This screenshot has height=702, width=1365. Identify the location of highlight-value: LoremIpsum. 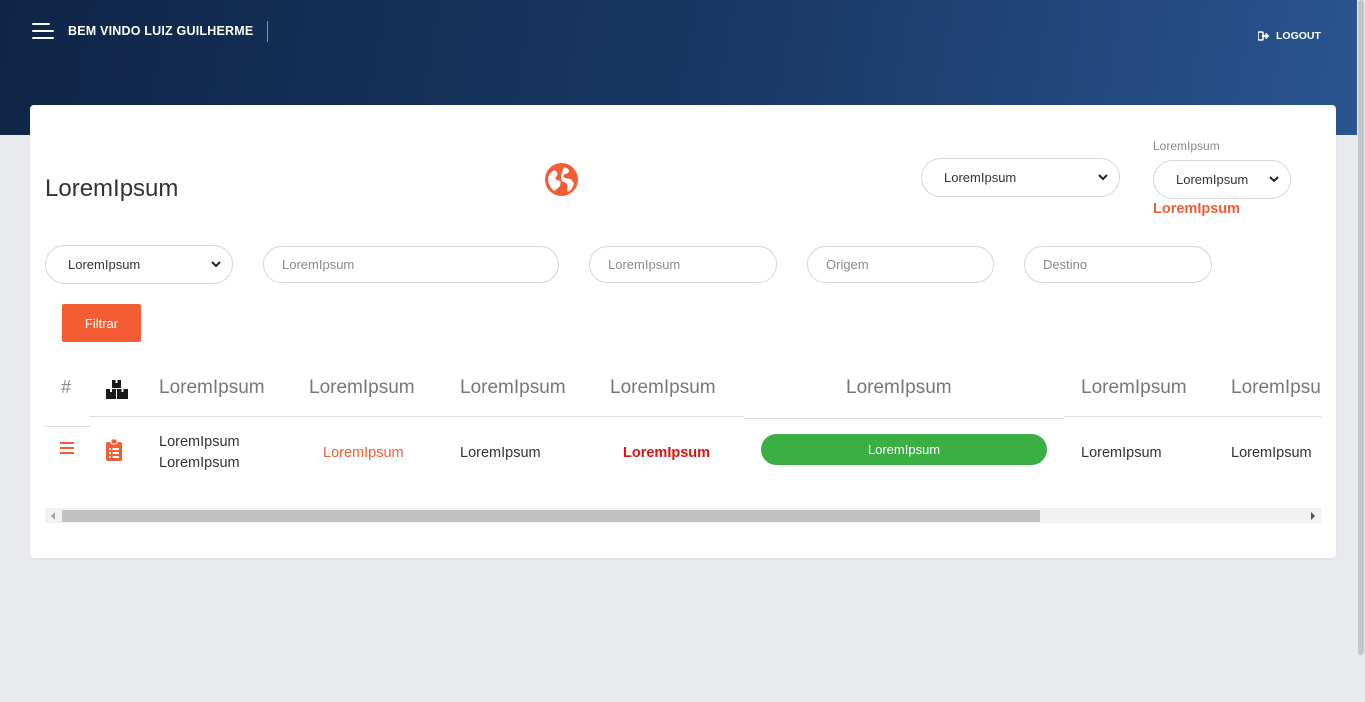
(1197, 209).